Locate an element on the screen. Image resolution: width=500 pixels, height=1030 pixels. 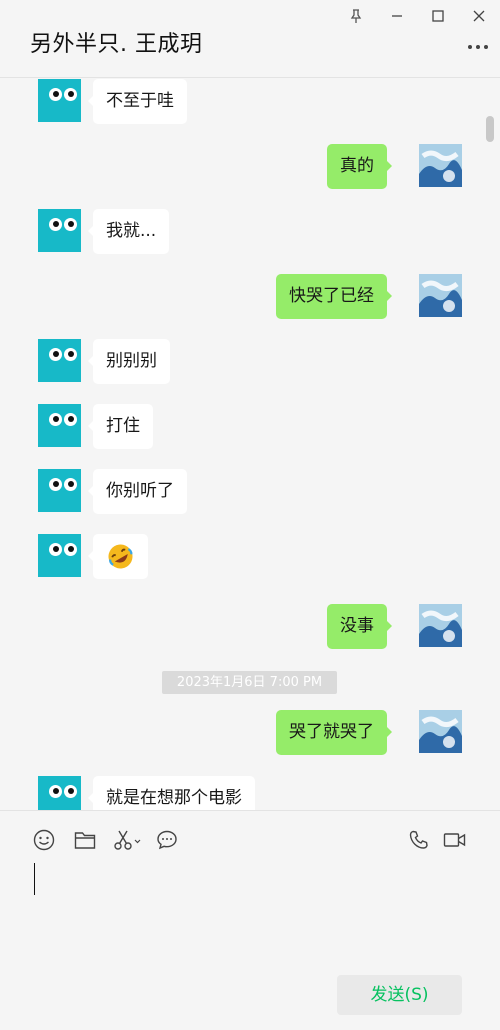
incoming-message: 不至于哇 is located at coordinates (137, 101).